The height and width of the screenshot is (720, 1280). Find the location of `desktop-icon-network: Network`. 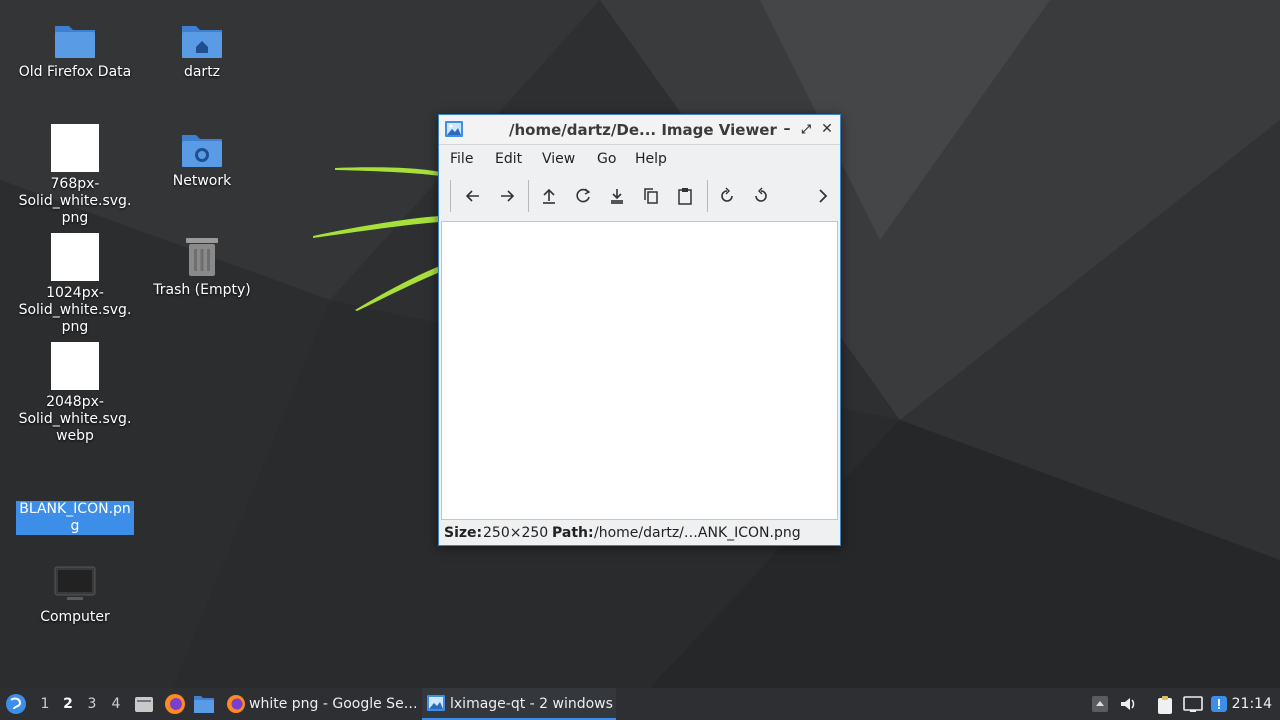

desktop-icon-network: Network is located at coordinates (202, 159).